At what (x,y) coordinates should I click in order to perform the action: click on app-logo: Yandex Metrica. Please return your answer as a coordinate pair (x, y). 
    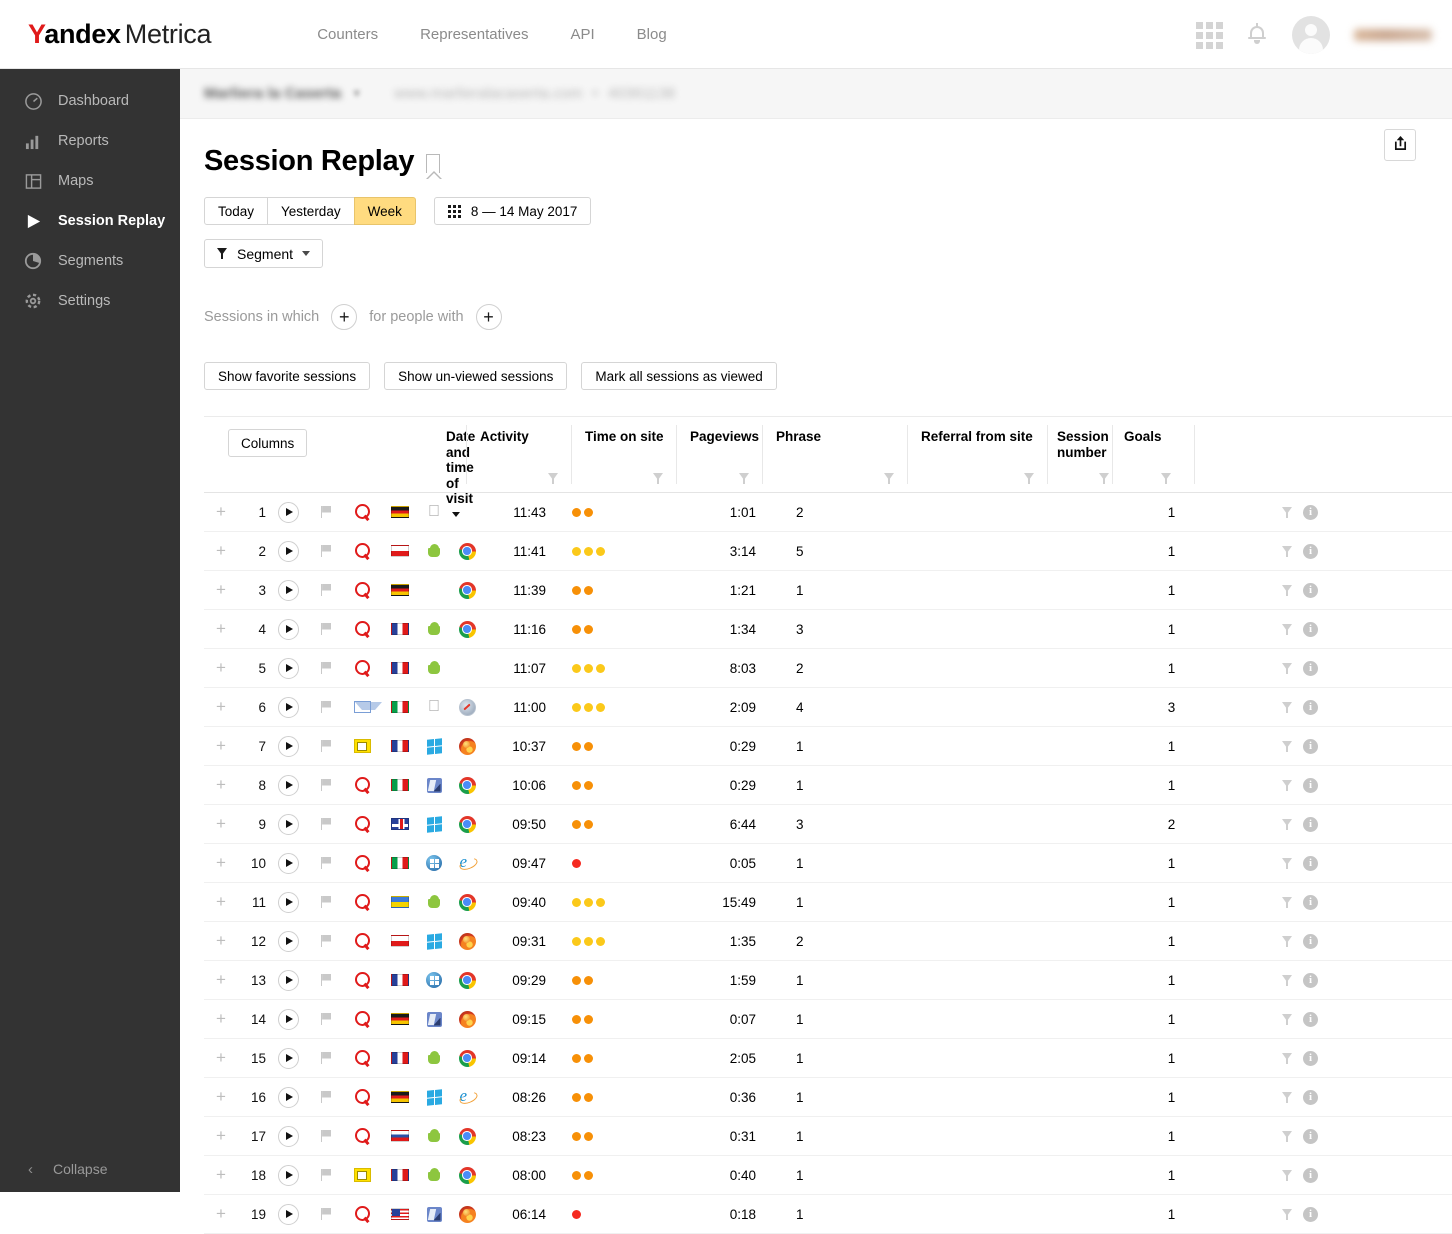
    Looking at the image, I should click on (120, 34).